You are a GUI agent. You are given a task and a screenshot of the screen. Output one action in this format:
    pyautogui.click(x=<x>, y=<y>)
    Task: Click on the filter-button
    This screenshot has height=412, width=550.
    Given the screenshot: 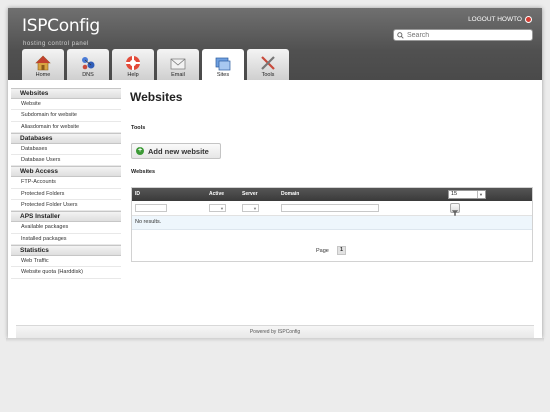 What is the action you would take?
    pyautogui.click(x=455, y=209)
    